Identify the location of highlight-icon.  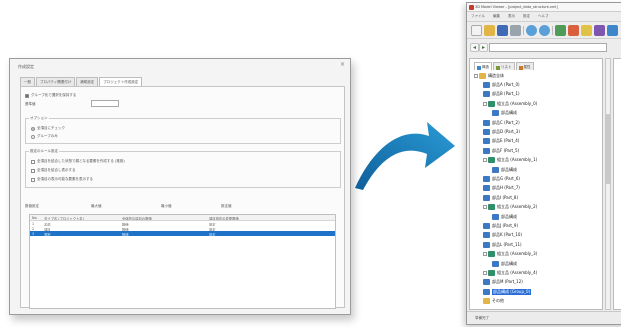
(586, 30).